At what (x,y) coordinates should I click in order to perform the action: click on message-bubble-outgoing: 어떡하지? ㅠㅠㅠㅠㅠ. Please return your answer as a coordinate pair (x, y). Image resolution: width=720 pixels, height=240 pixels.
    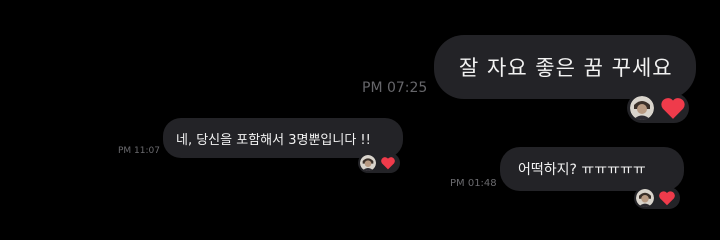
    Looking at the image, I should click on (592, 169).